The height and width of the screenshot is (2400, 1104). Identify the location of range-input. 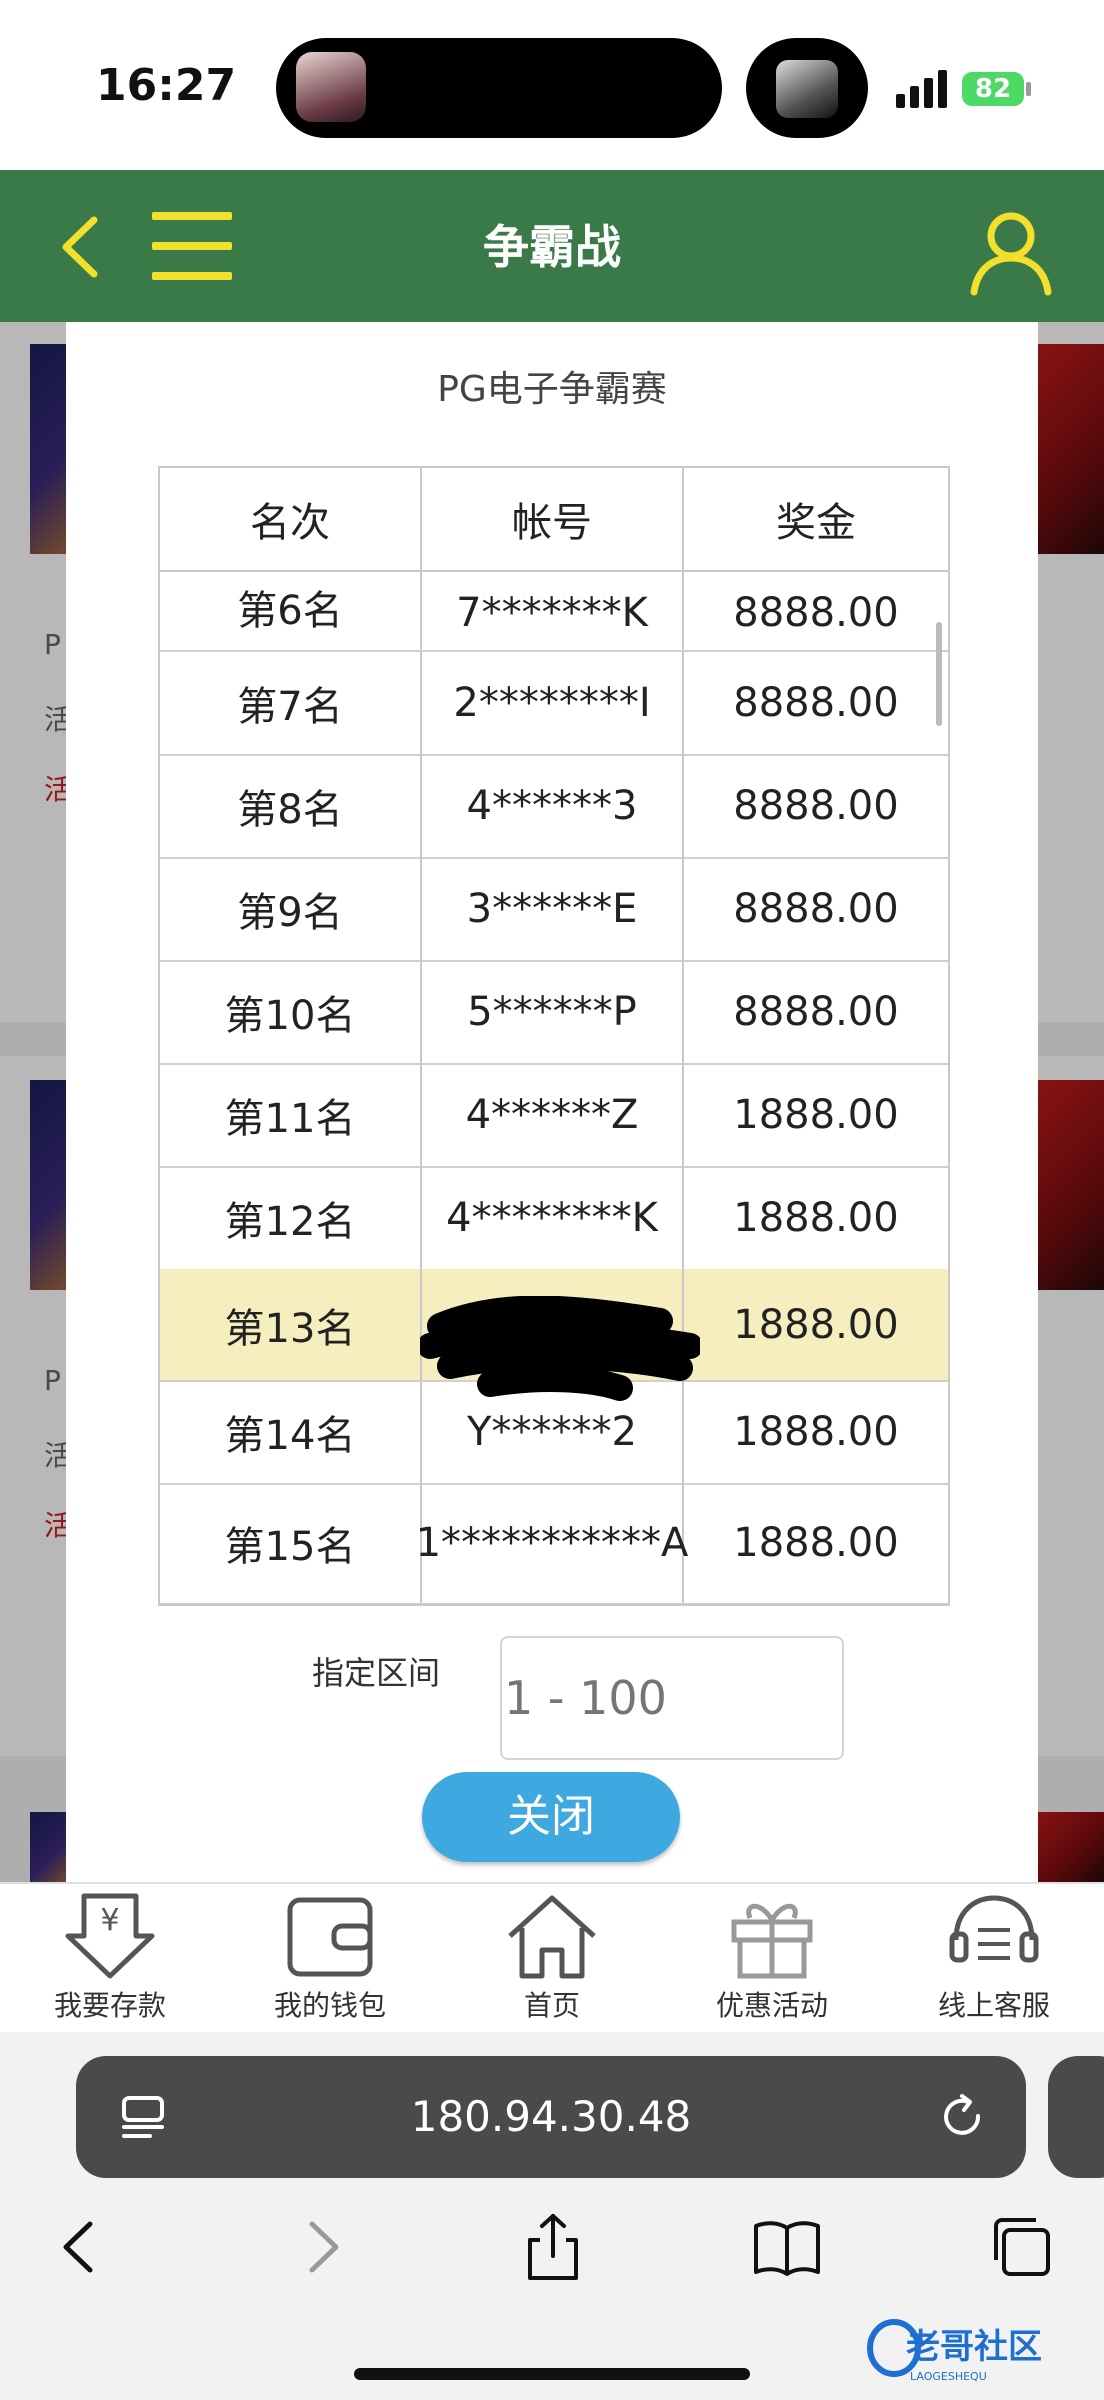
(672, 1698).